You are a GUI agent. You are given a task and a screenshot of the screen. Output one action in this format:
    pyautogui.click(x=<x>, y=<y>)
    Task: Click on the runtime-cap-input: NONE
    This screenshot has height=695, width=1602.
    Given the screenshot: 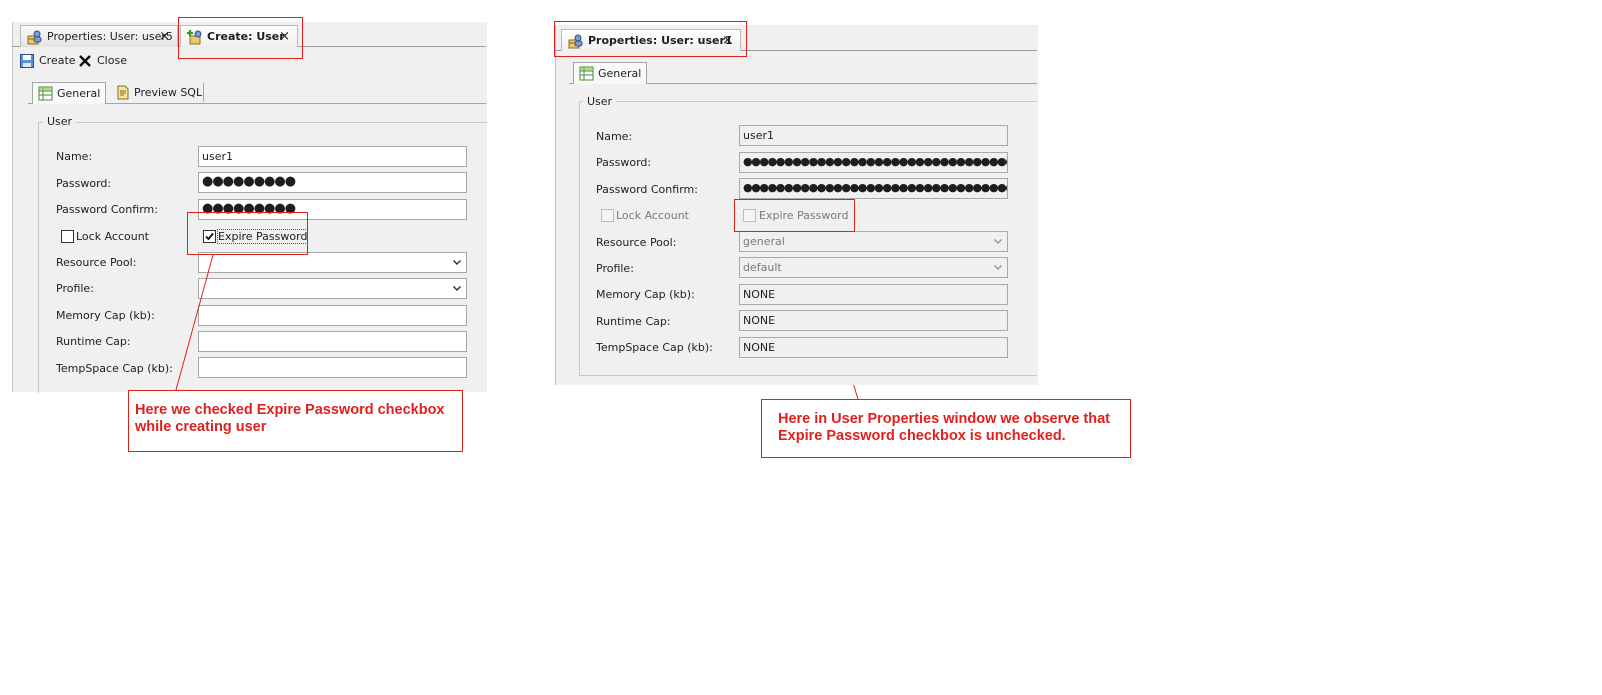 What is the action you would take?
    pyautogui.click(x=873, y=320)
    